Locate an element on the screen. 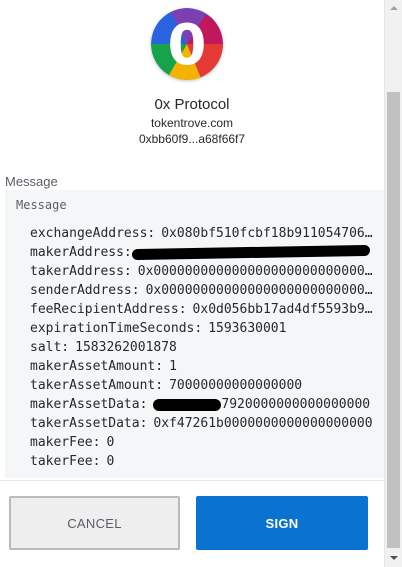 Image resolution: width=402 pixels, height=567 pixels. message-row: salt: 1583262001878 is located at coordinates (205, 347).